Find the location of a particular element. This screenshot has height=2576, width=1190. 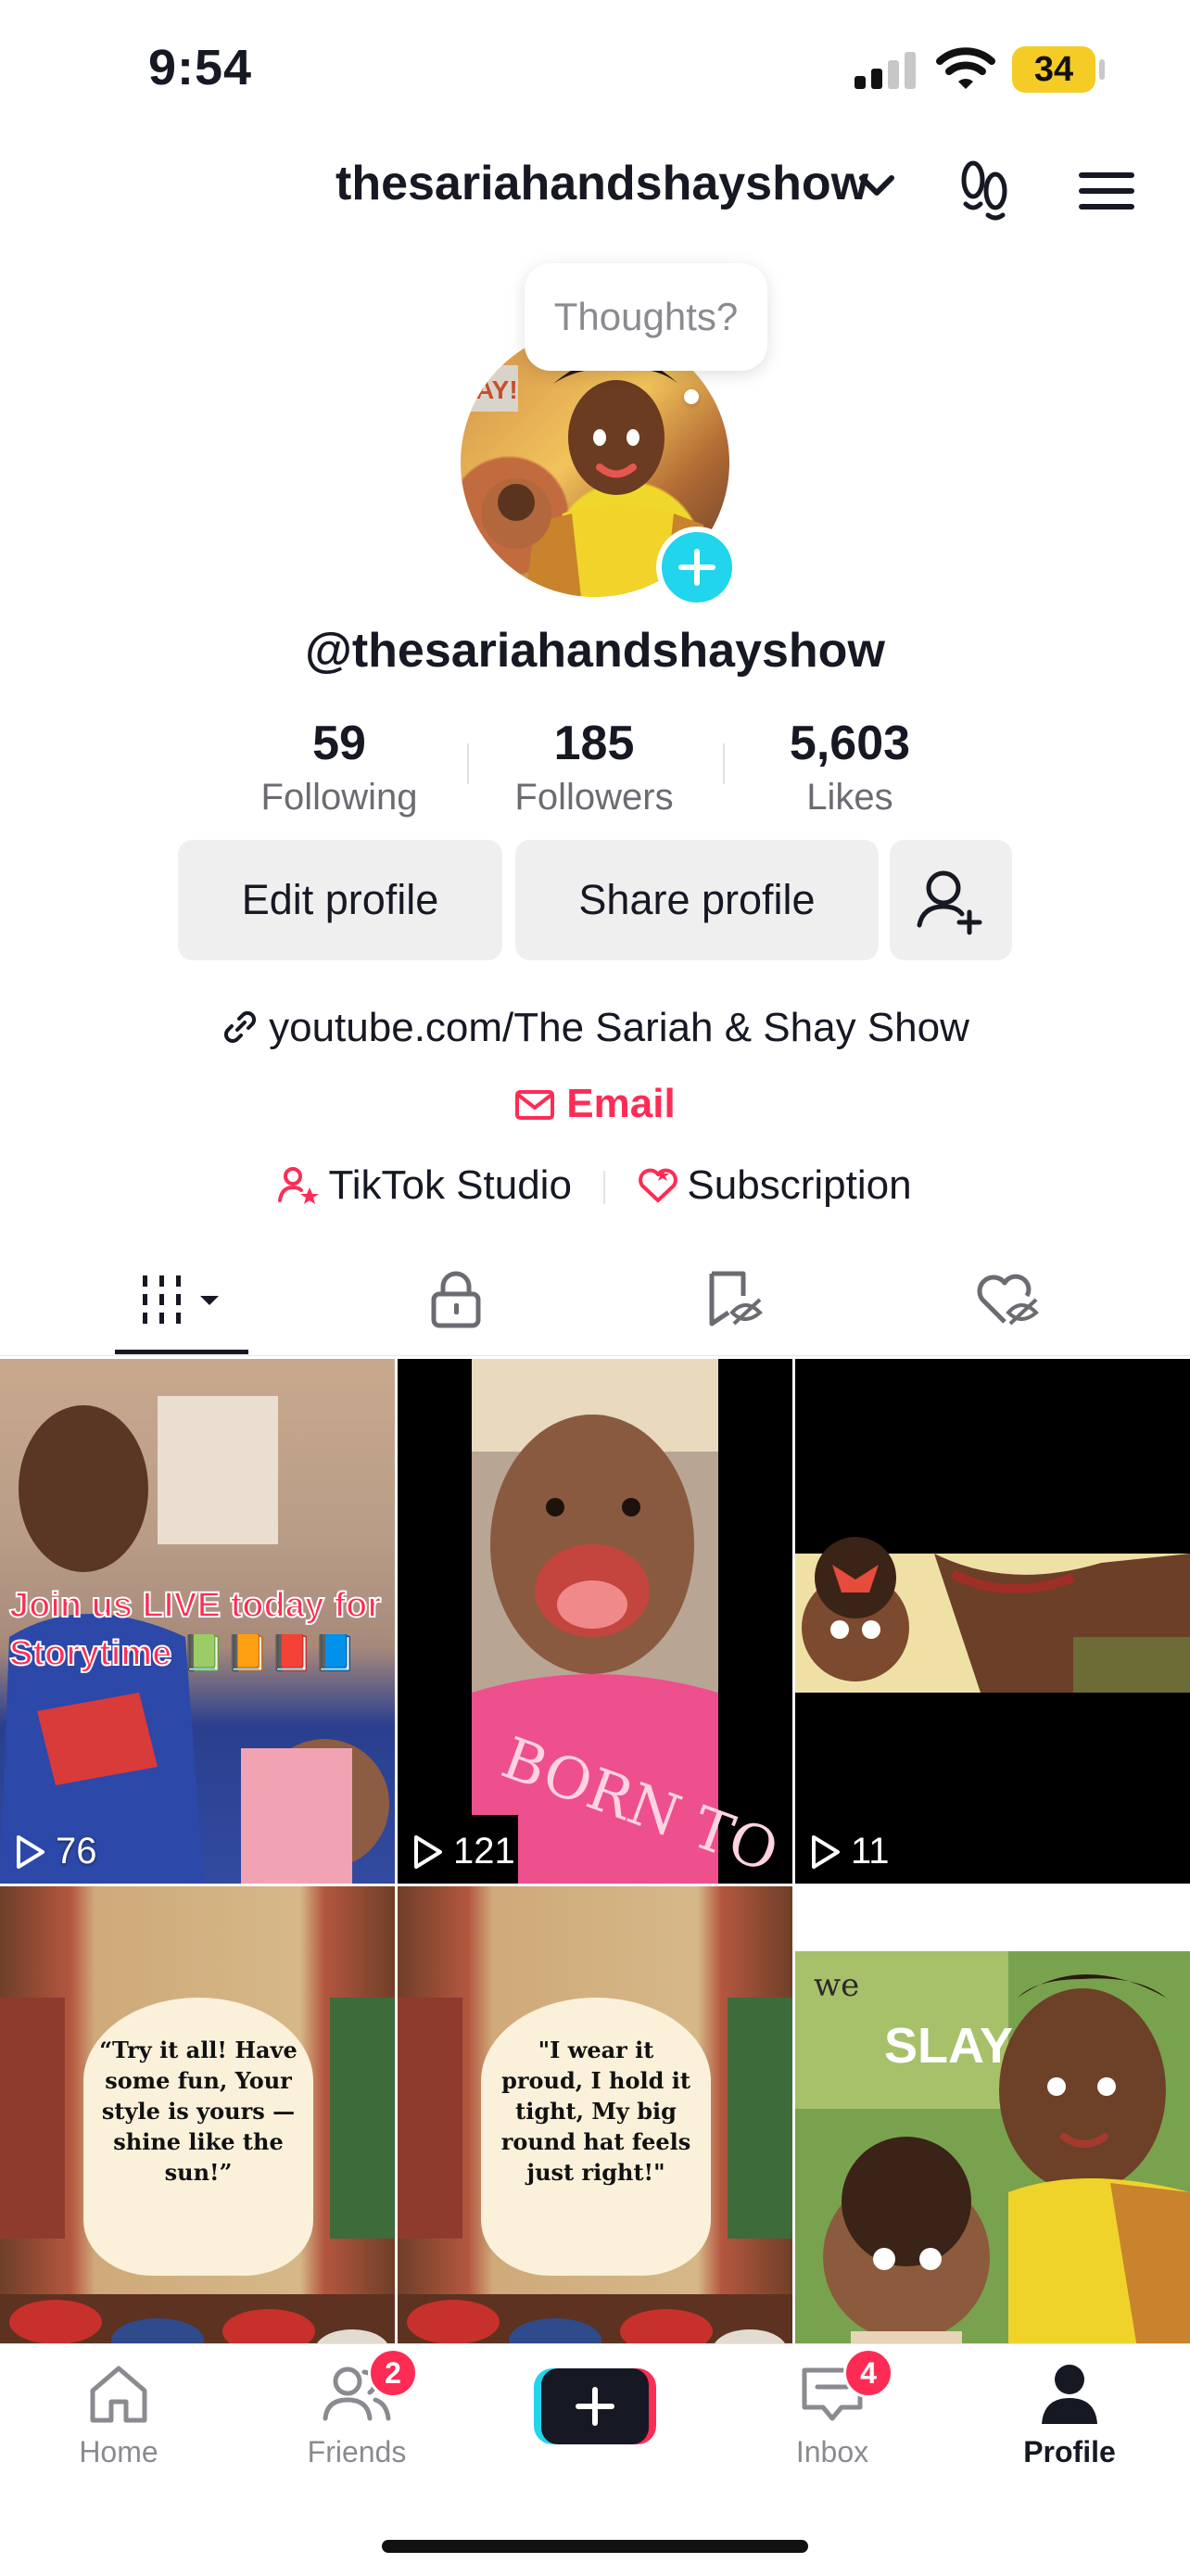

nav-inbox-label: Inbox is located at coordinates (832, 2451).